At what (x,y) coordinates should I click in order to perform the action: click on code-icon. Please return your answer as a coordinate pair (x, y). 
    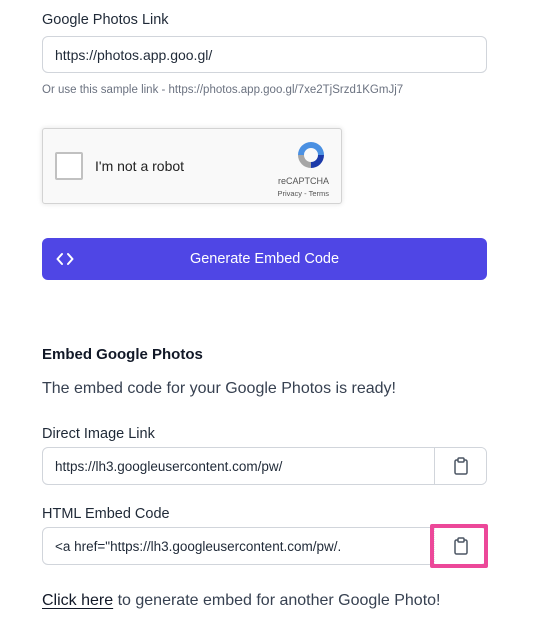
    Looking at the image, I should click on (65, 259).